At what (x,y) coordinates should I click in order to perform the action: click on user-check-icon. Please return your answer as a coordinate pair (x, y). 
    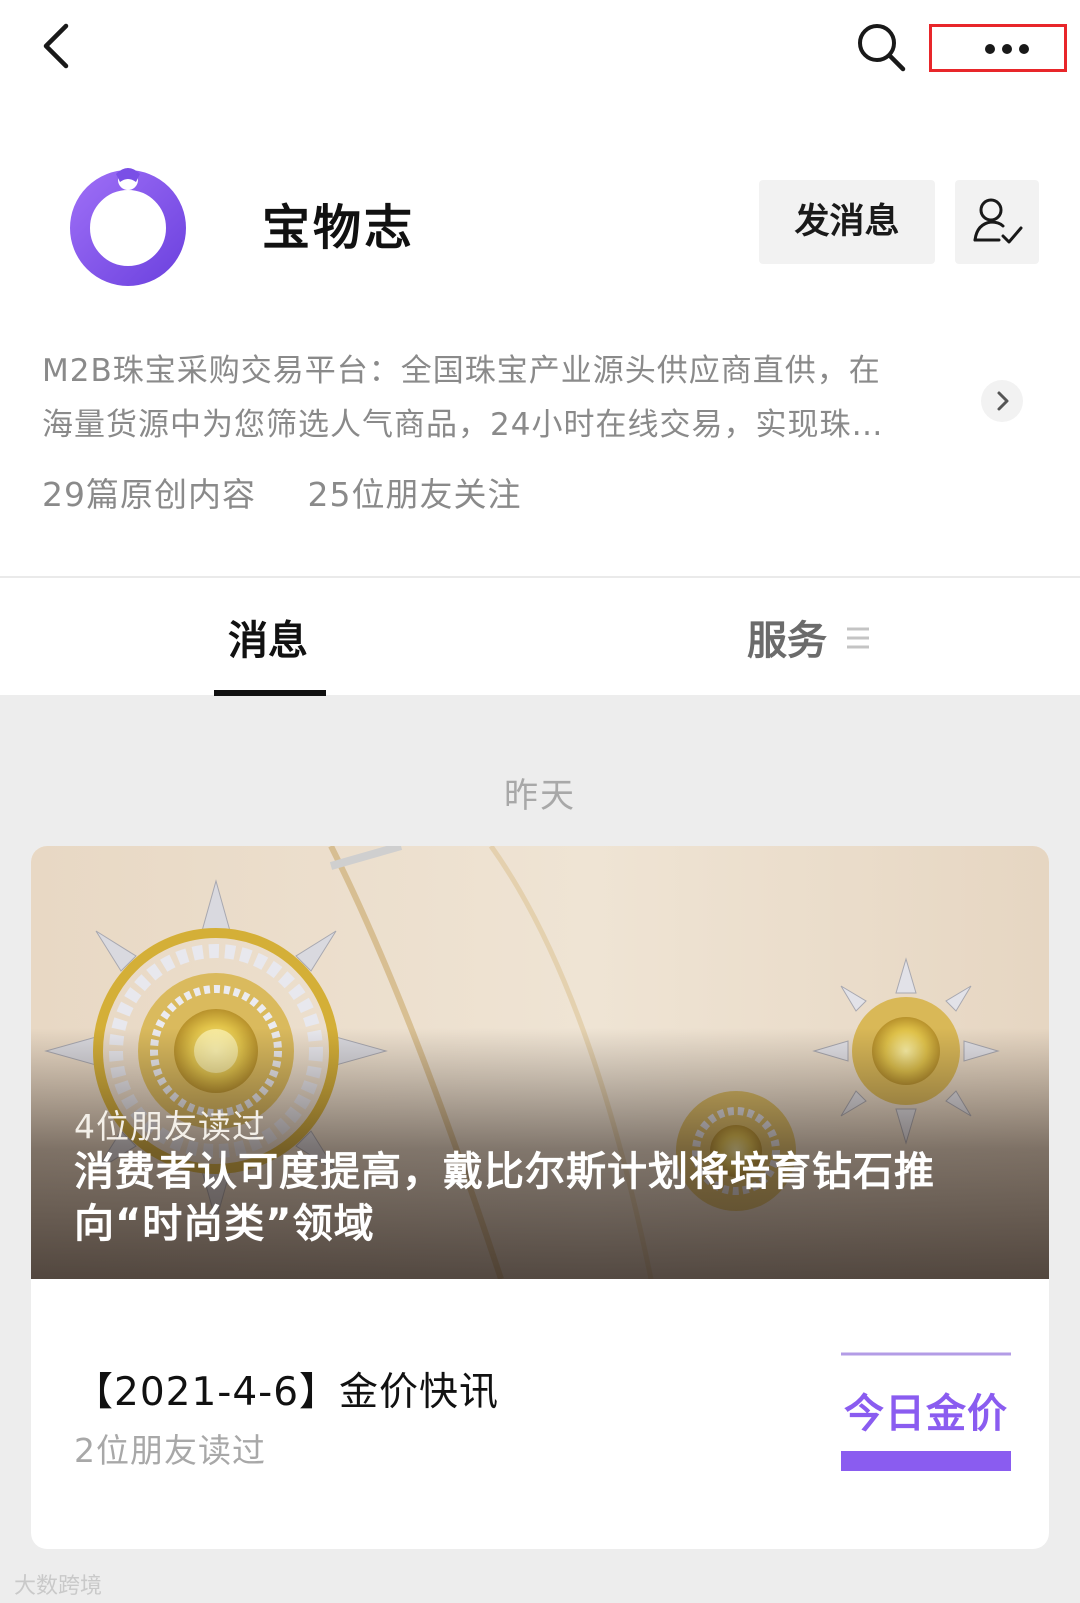
    Looking at the image, I should click on (998, 221).